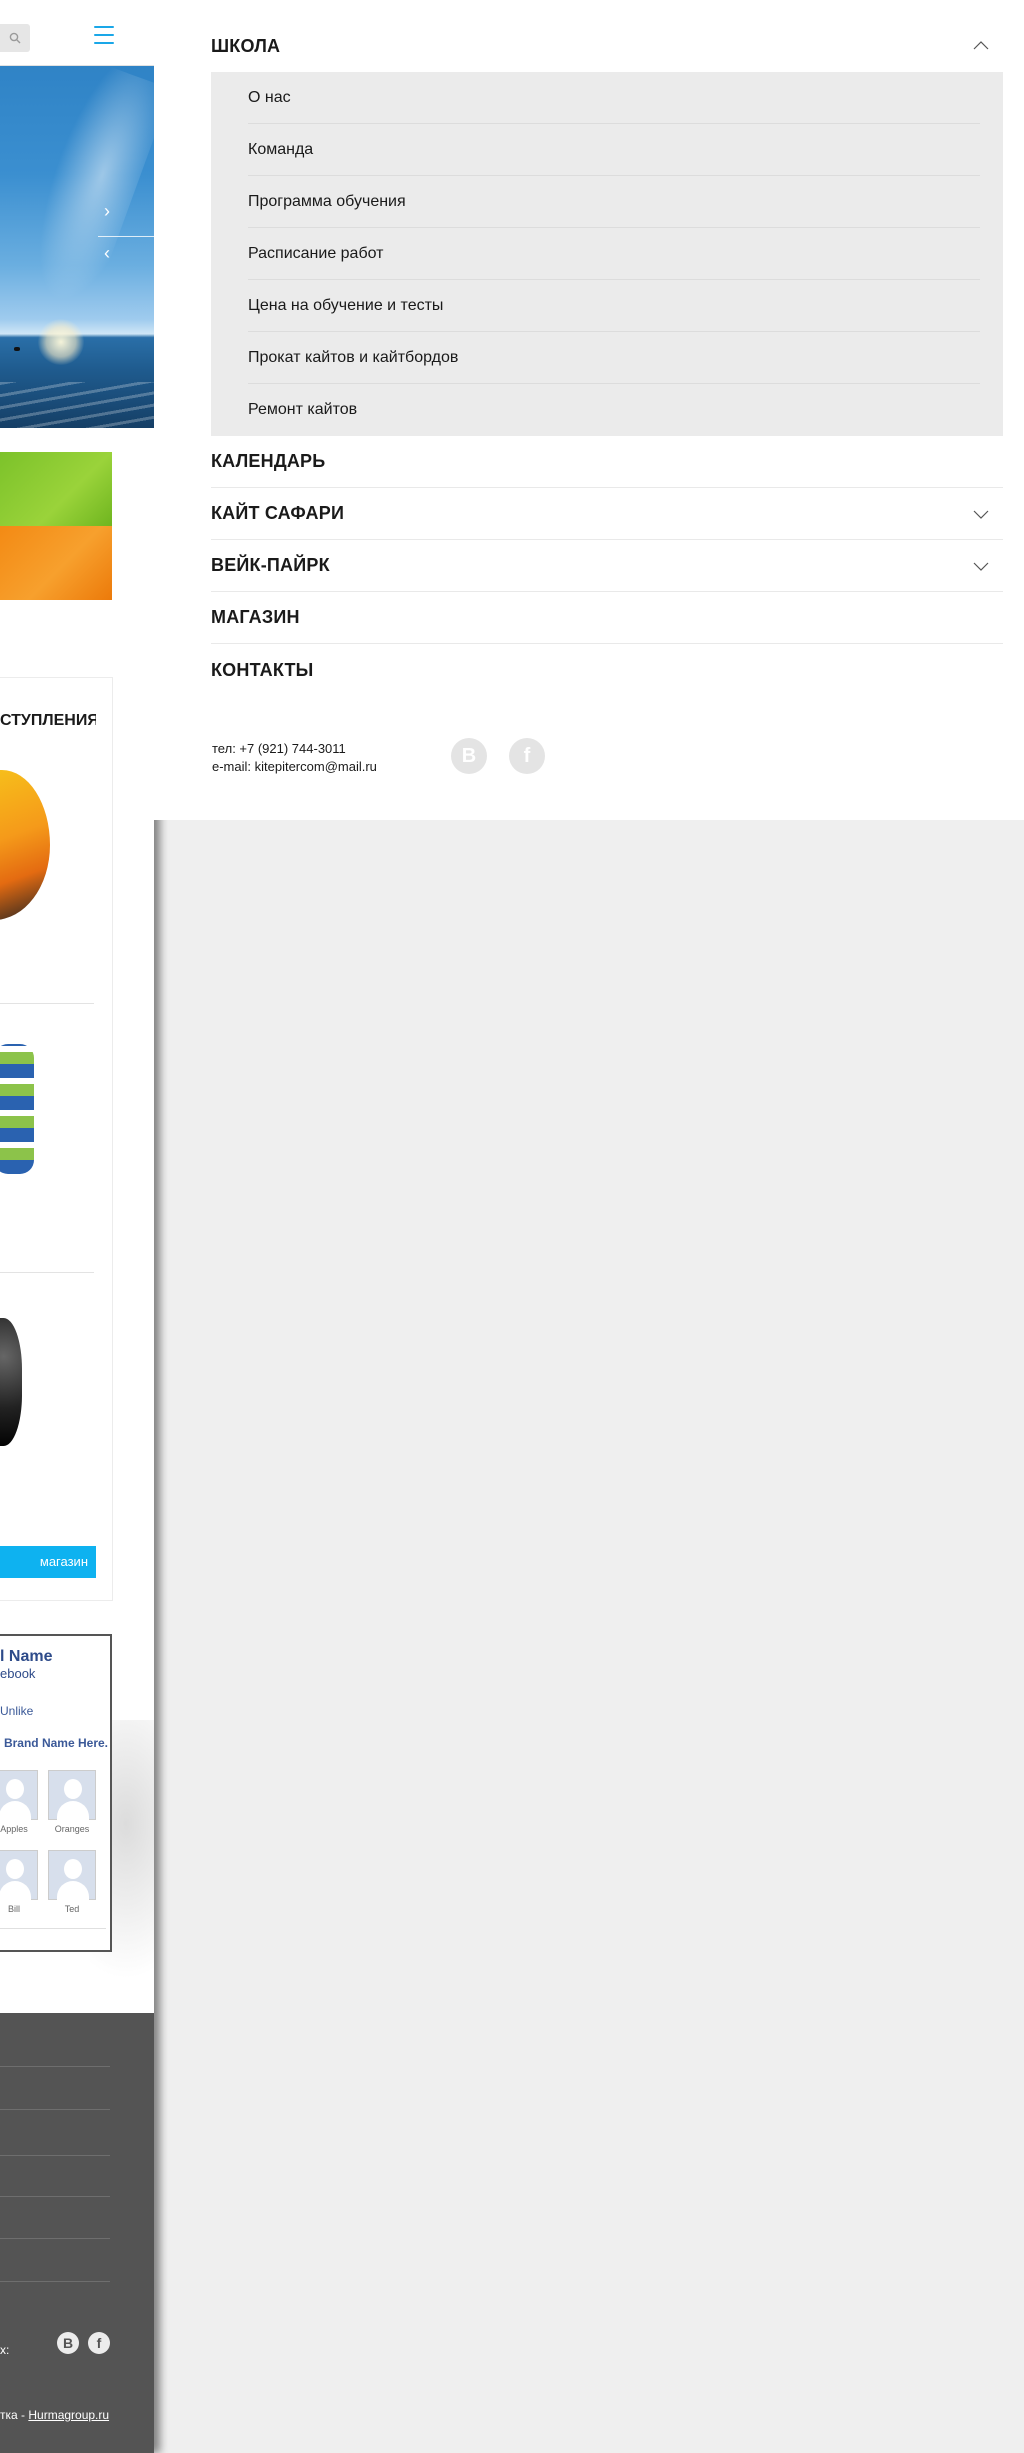 This screenshot has width=1024, height=2453. What do you see at coordinates (262, 669) in the screenshot?
I see `nav-item-label: КОНТАКТЫ` at bounding box center [262, 669].